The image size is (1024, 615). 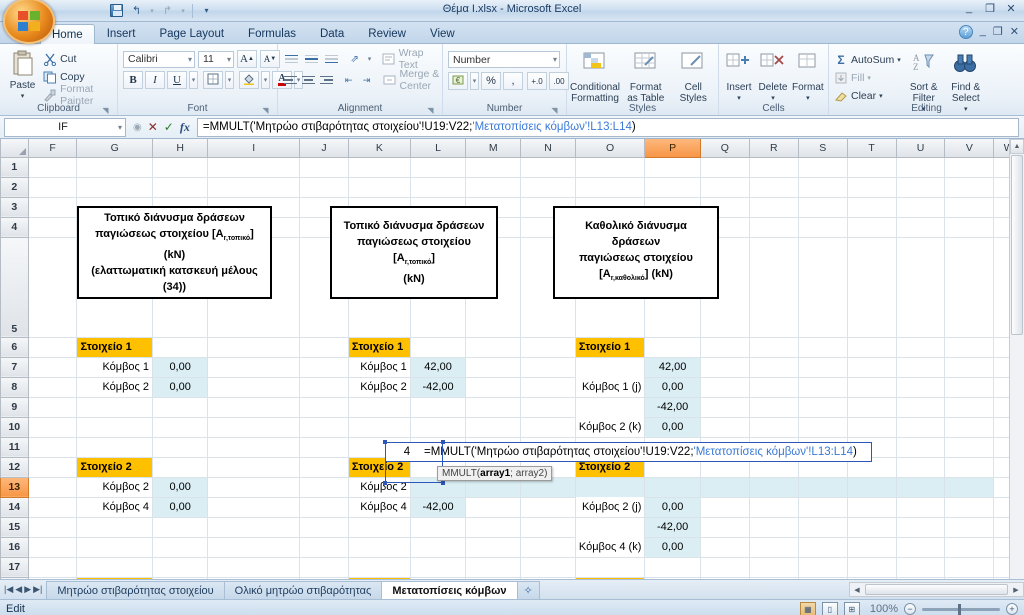 I want to click on increase-indent-button: ⇥, so click(x=367, y=80).